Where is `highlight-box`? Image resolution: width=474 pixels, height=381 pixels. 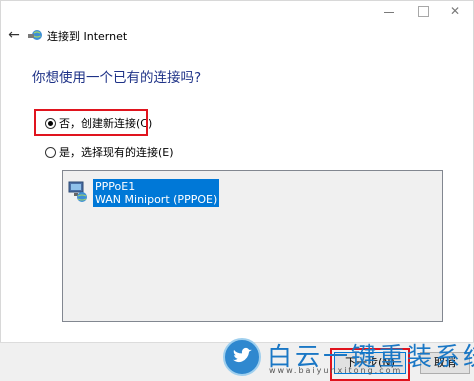 highlight-box is located at coordinates (91, 122).